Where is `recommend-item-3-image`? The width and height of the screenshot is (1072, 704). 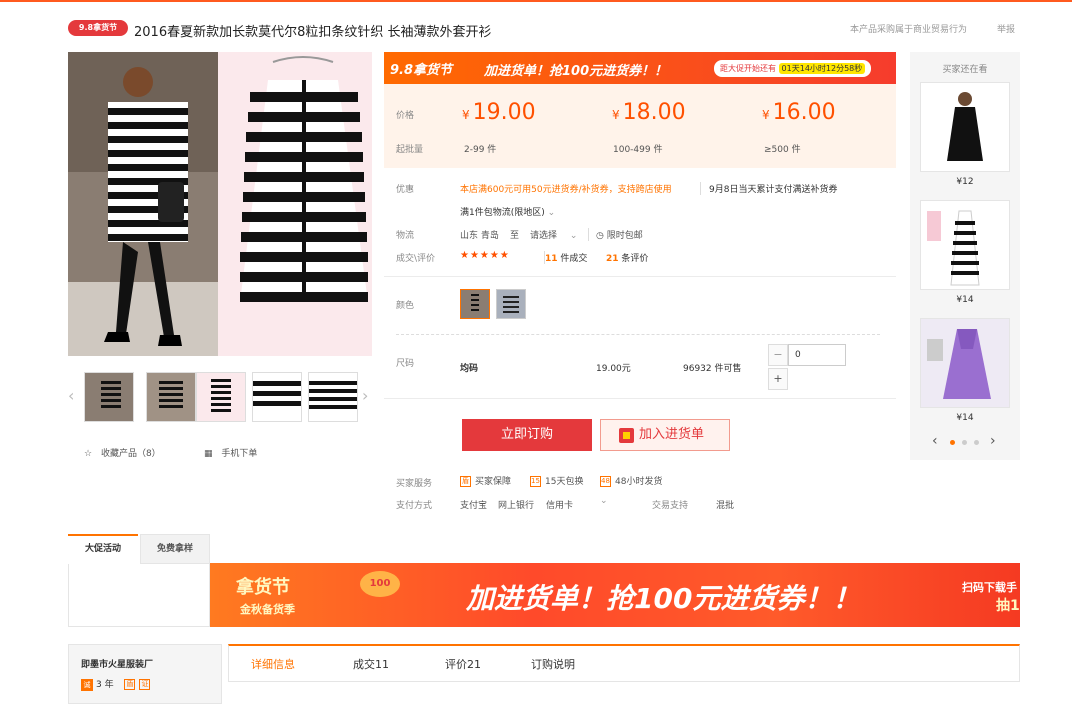
recommend-item-3-image is located at coordinates (965, 363).